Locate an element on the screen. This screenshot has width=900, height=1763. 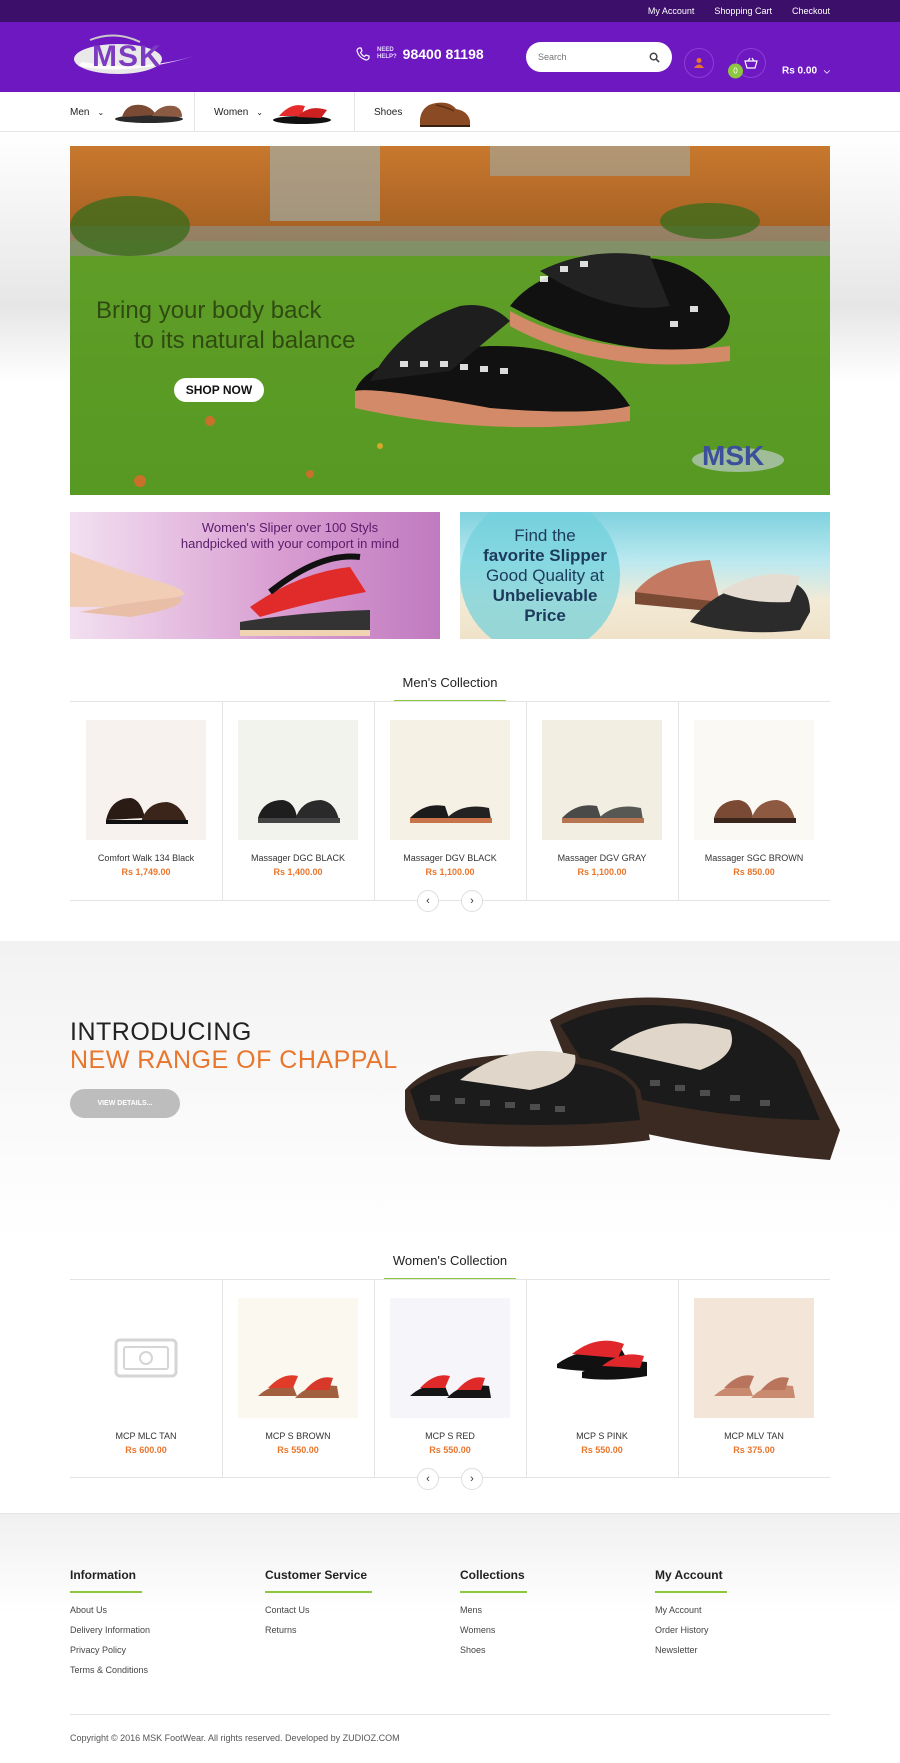
product-card: MCP S BROWN Rs 550.00 is located at coordinates (298, 1376).